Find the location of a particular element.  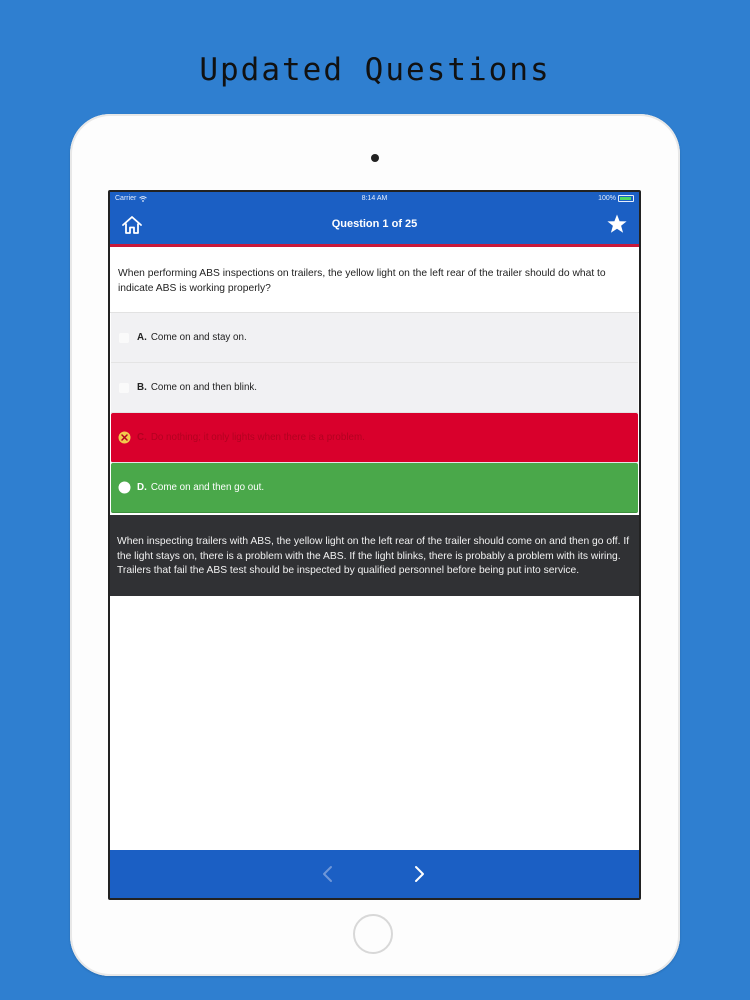

answer-option-d: D. Come on and then go out. is located at coordinates (374, 488).